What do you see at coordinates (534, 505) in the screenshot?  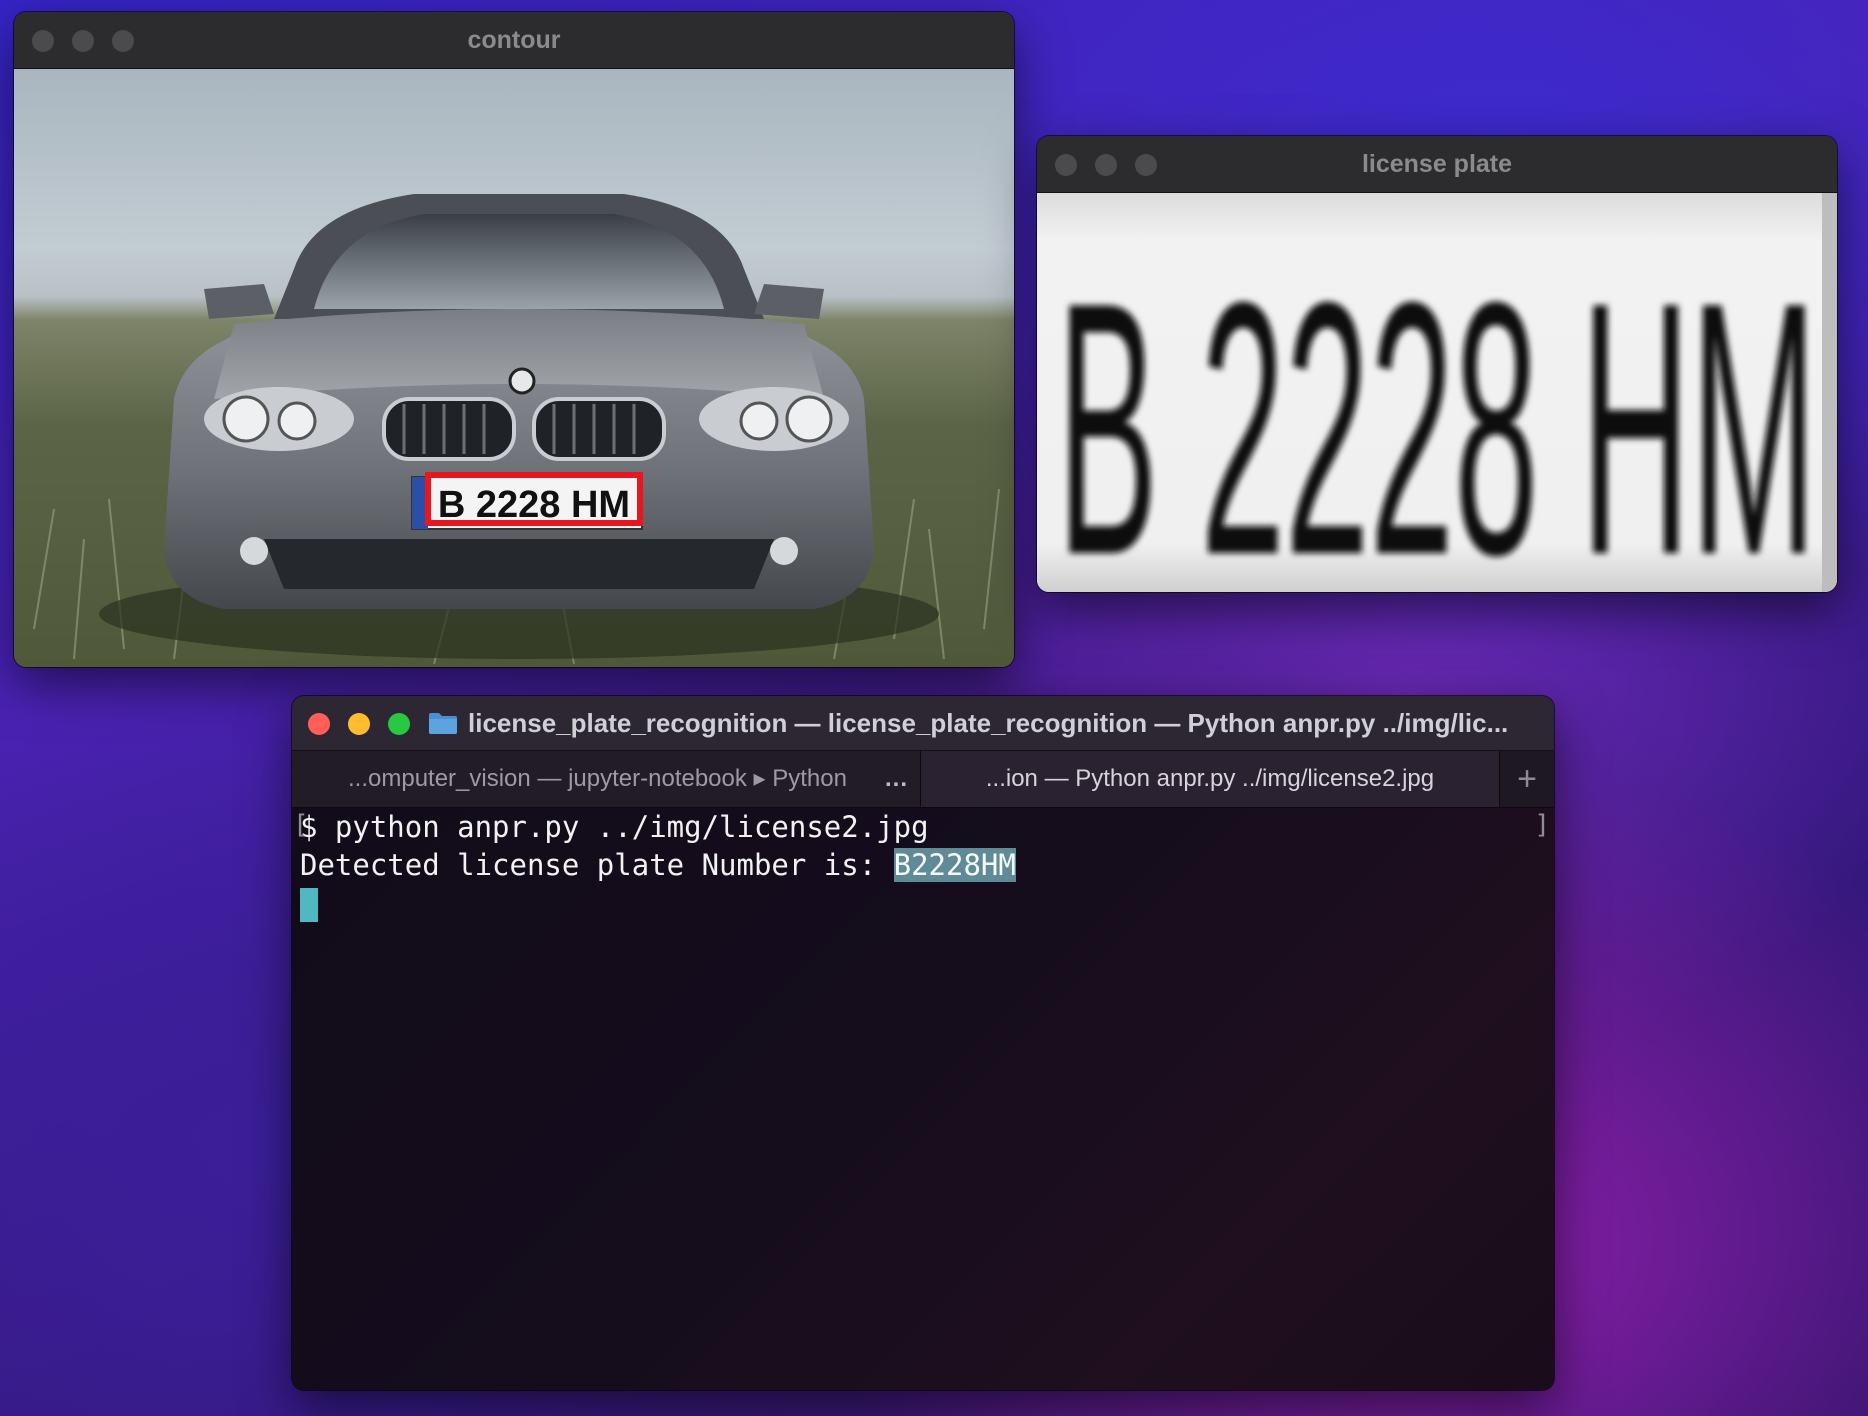 I see `plate-text: B 2228 HM` at bounding box center [534, 505].